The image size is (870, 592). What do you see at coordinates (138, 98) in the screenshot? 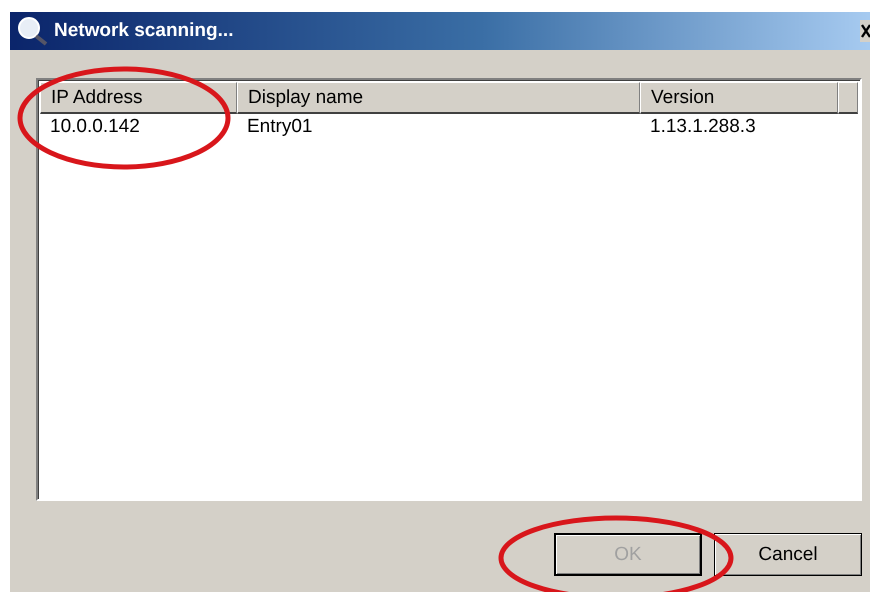
I see `column-header: IP Address` at bounding box center [138, 98].